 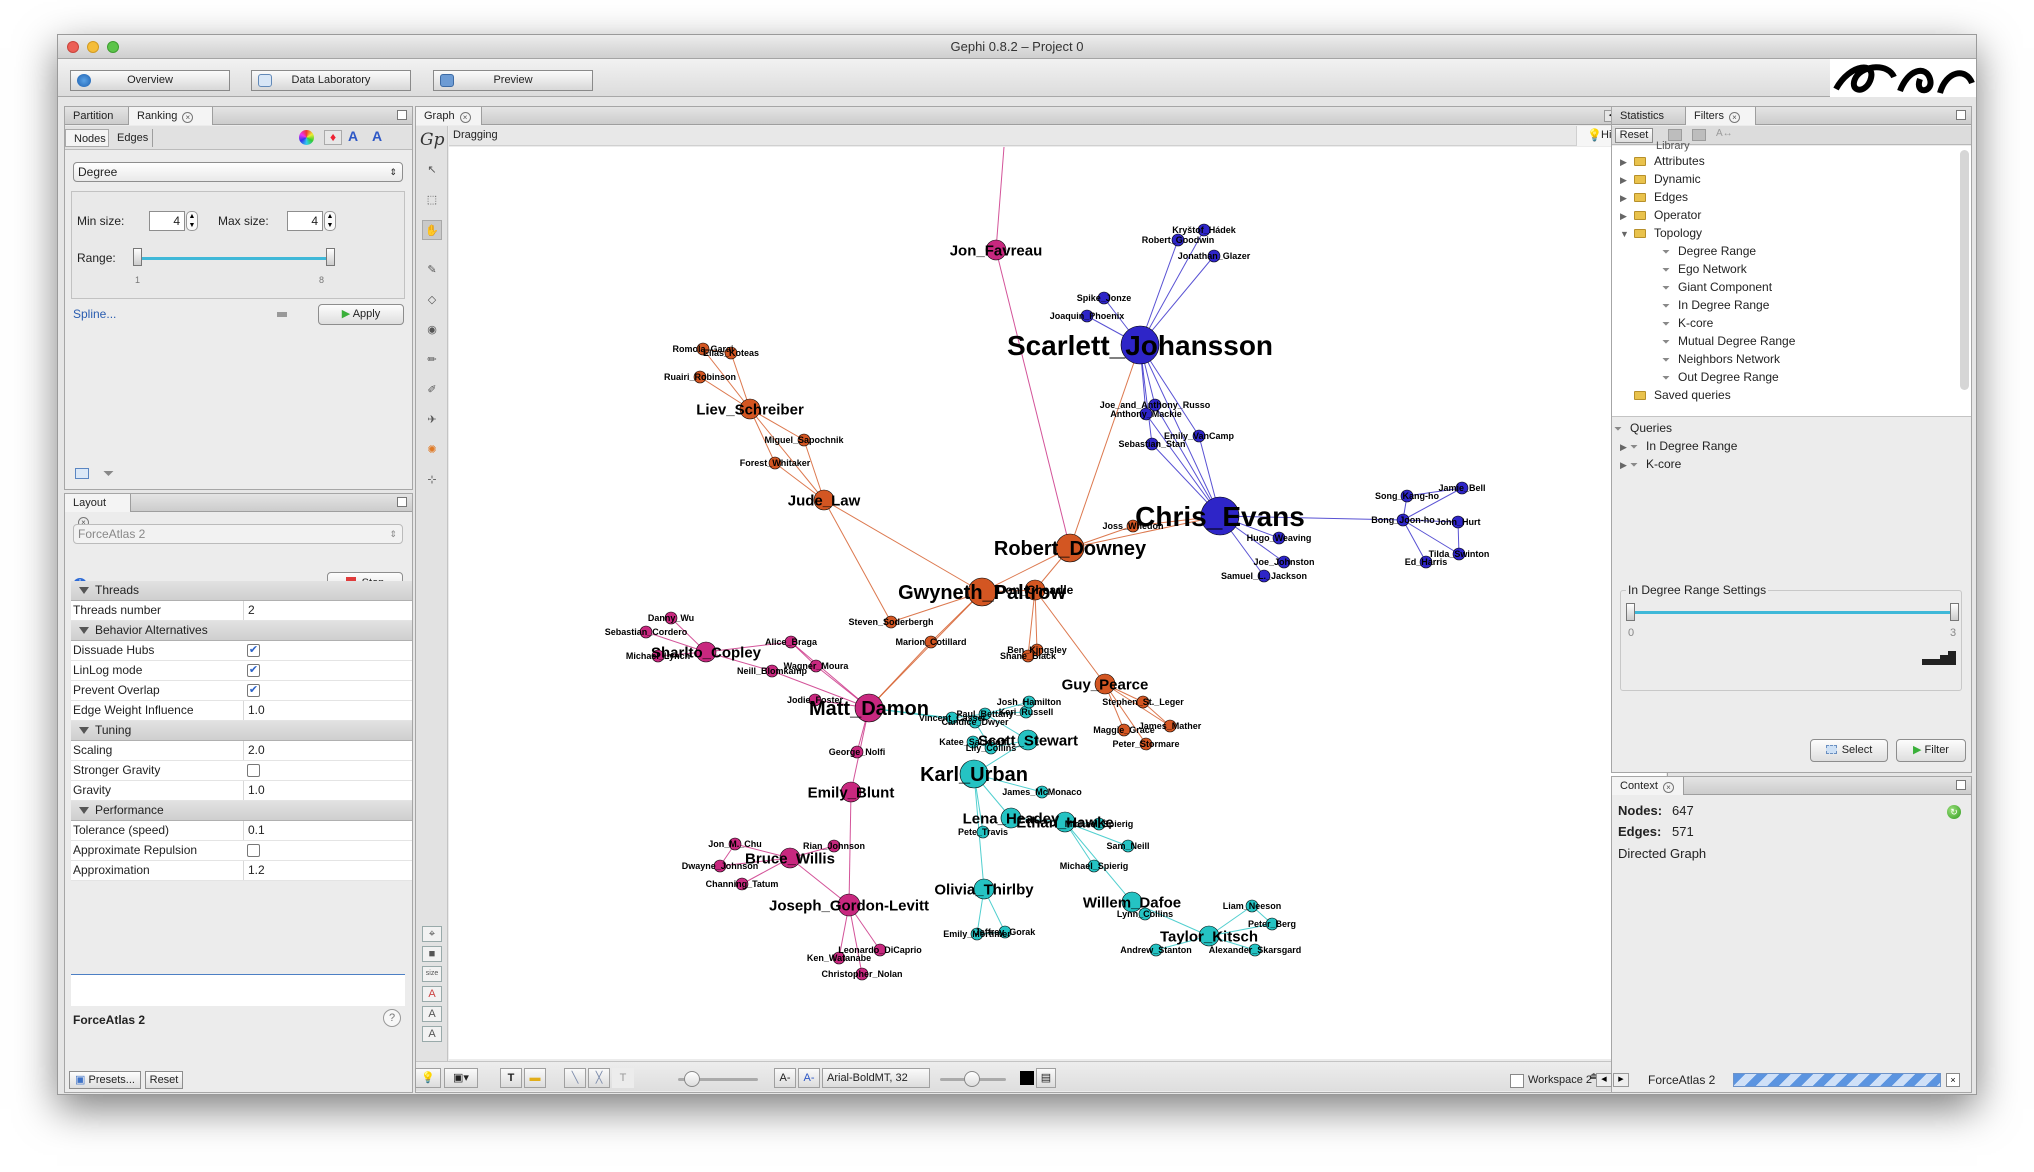 What do you see at coordinates (785, 1078) in the screenshot?
I see `decrease-font-button: A-` at bounding box center [785, 1078].